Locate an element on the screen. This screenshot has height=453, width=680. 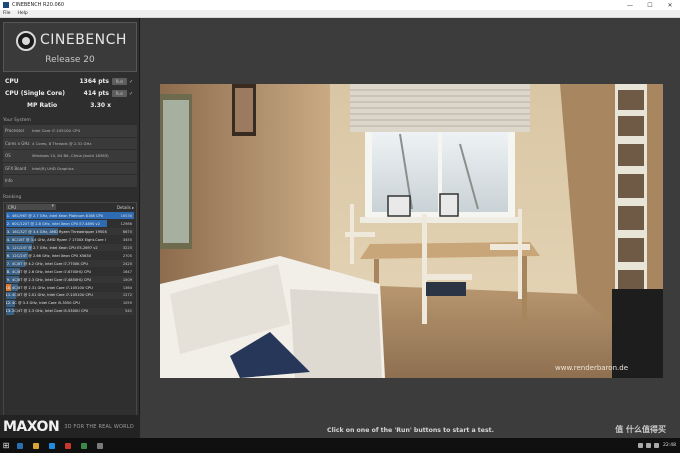
maxon-tagline: 3D FOR THE REAL WORLD is located at coordinates (99, 426).